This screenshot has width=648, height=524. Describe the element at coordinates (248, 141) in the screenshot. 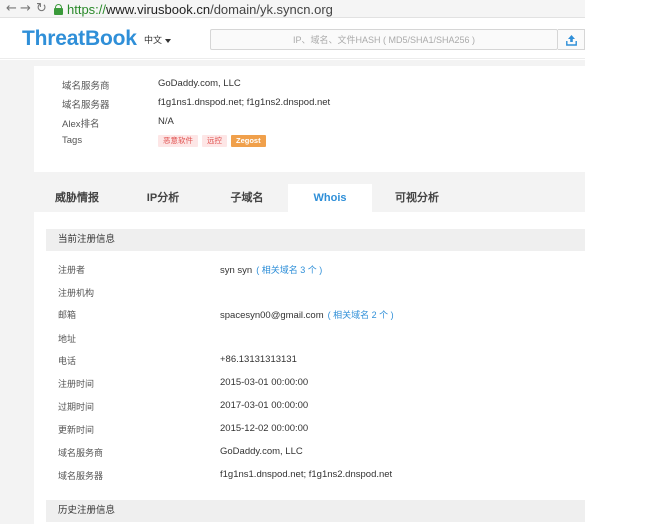

I see `tag-zegost: Zegost` at that location.